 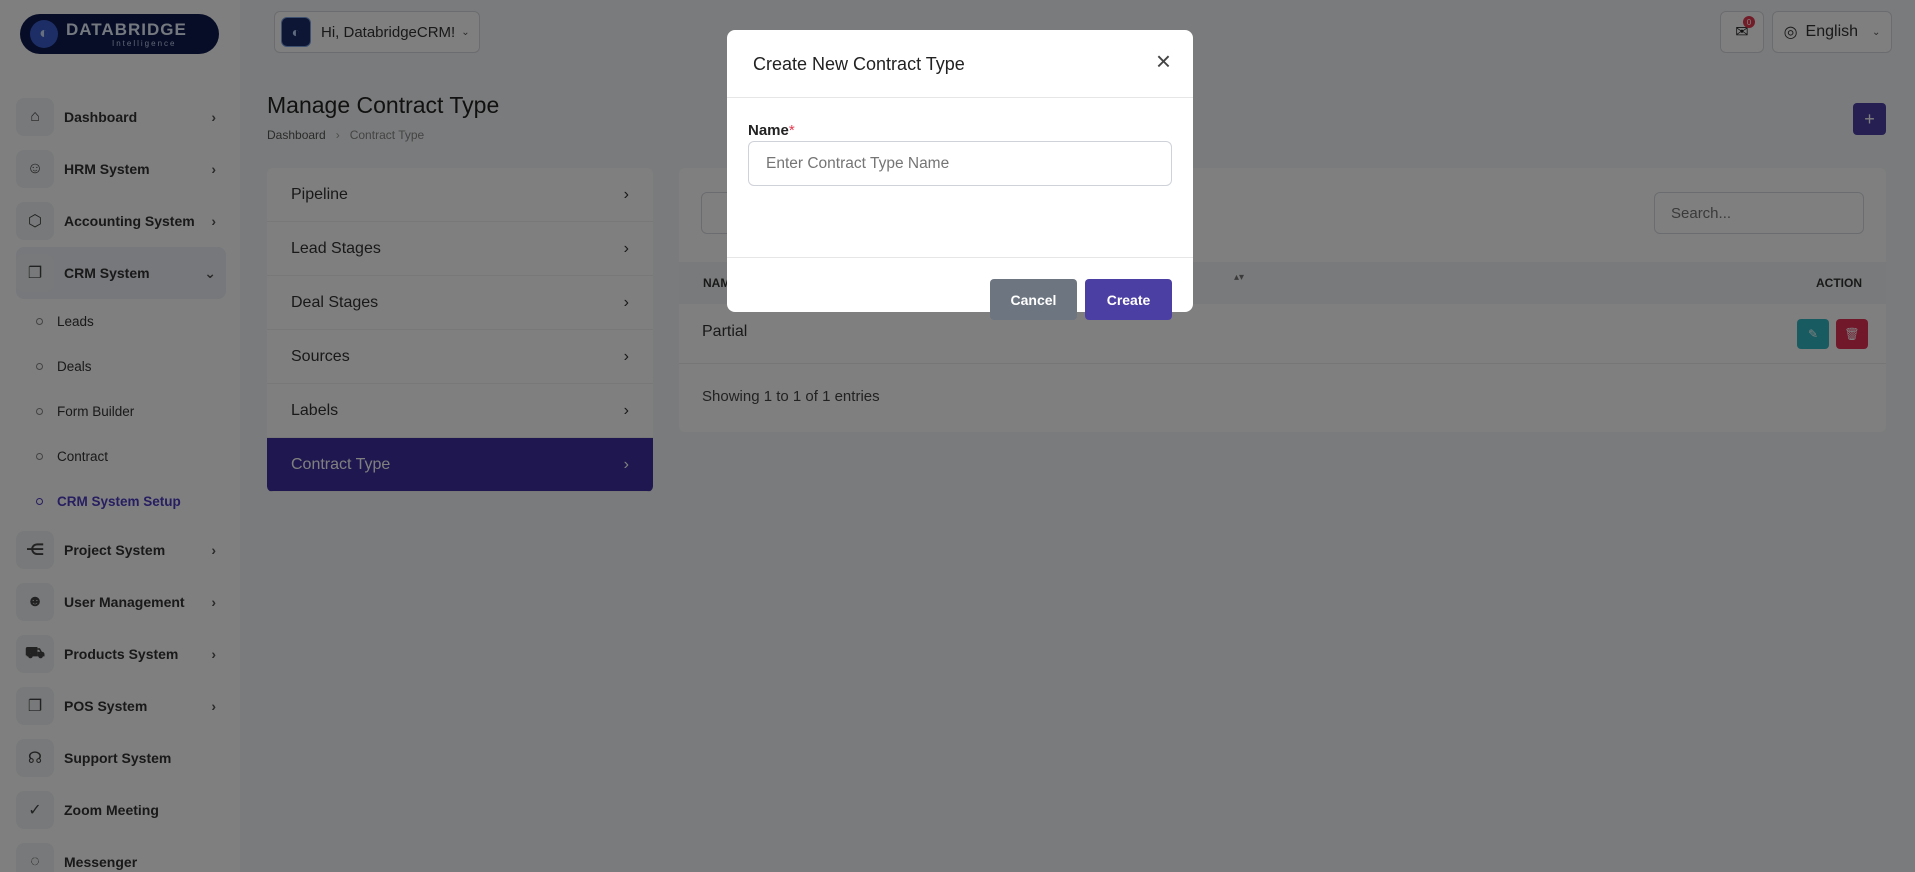 I want to click on modal-header: Create New Contract Type ×, so click(x=960, y=64).